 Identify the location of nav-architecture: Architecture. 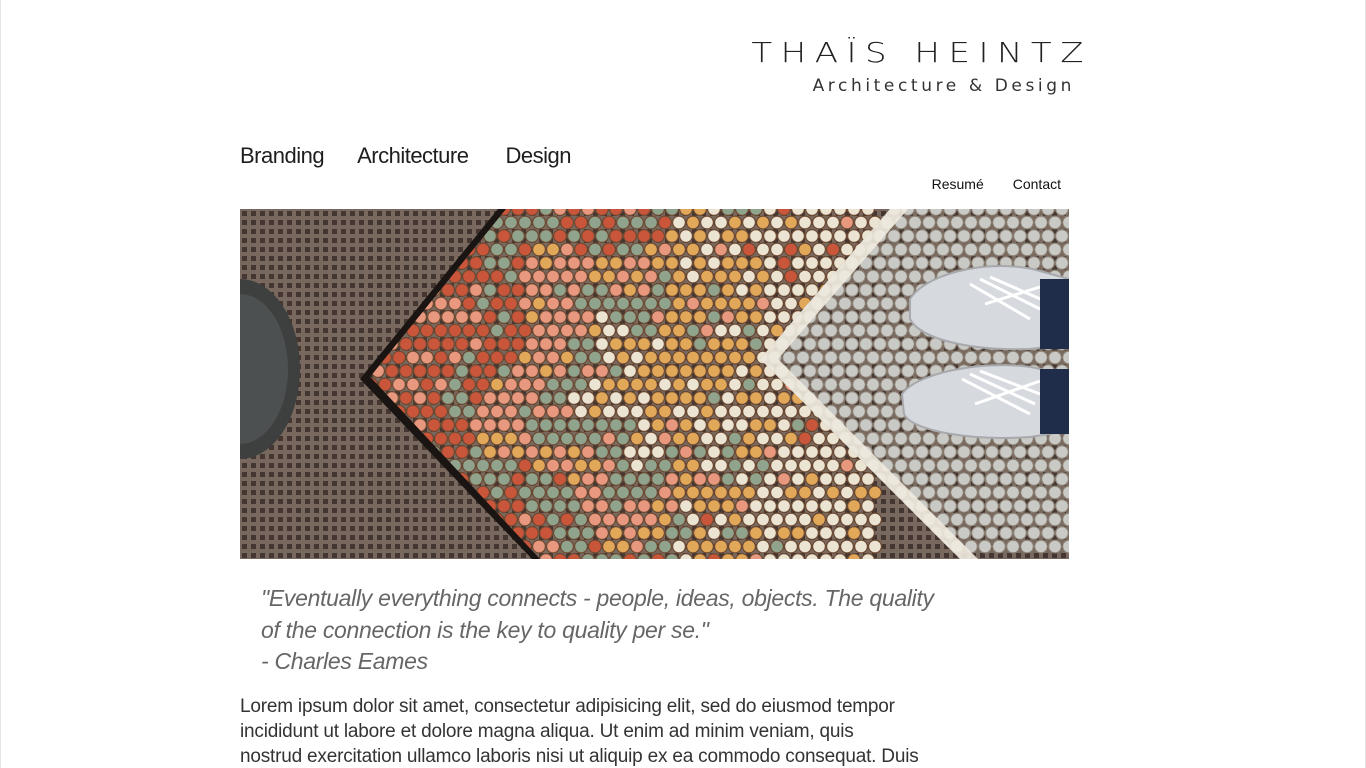
(413, 156).